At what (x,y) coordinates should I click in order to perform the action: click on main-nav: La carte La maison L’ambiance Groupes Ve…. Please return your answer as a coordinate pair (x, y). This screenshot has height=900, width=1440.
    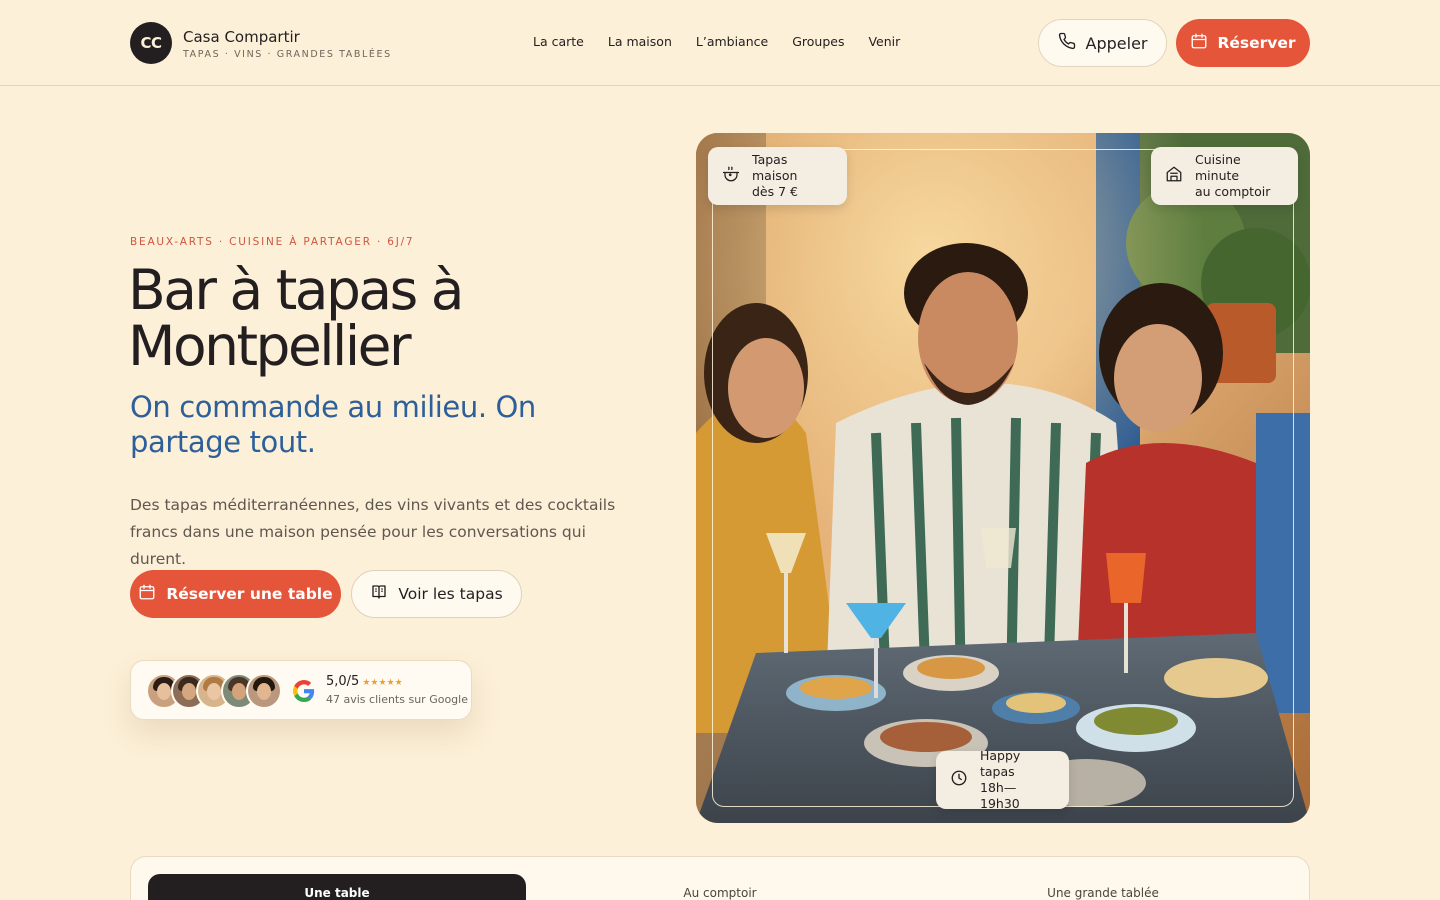
    Looking at the image, I should click on (716, 41).